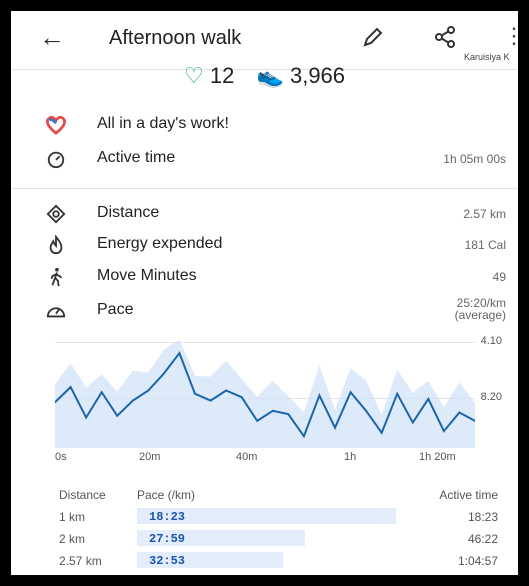 This screenshot has height=586, width=529. What do you see at coordinates (167, 539) in the screenshot?
I see `table-row-pace: 27:59` at bounding box center [167, 539].